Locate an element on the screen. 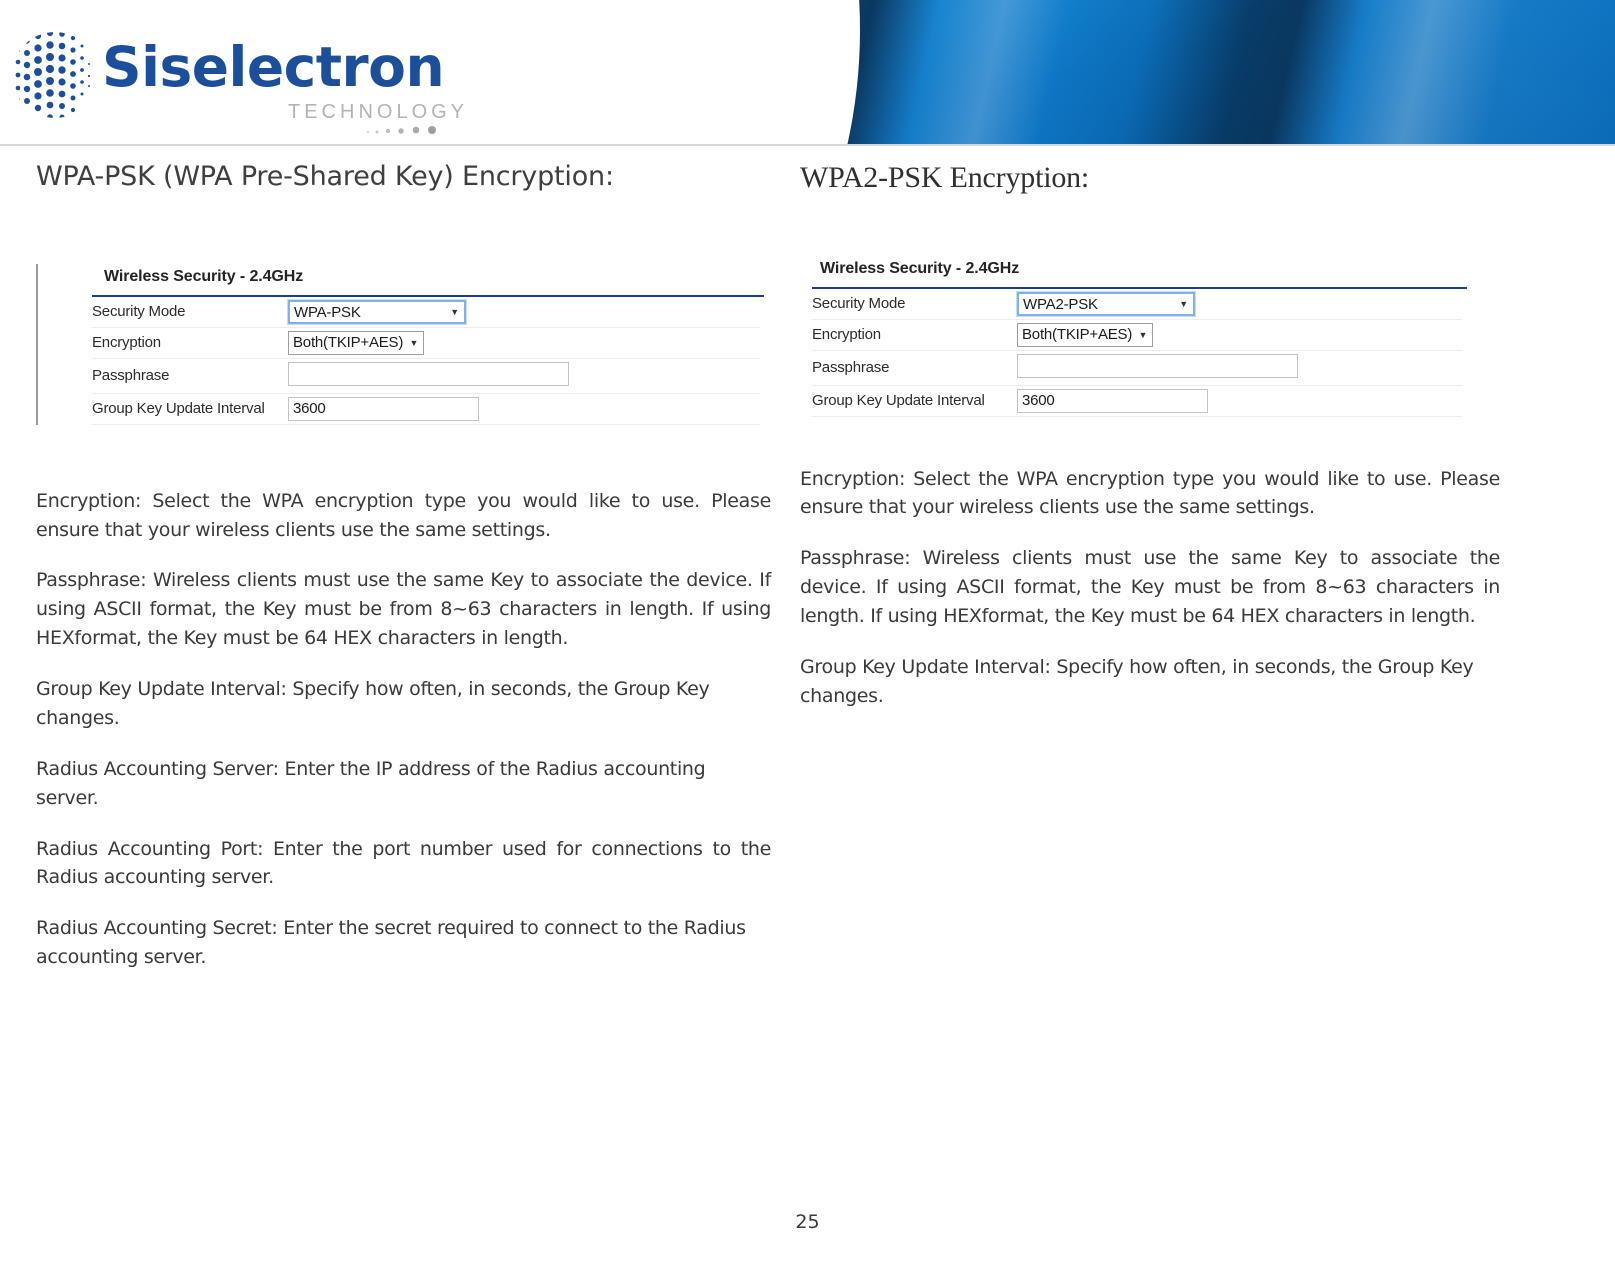  security-mode-select: WPA2-PSK ▼ is located at coordinates (1106, 303).